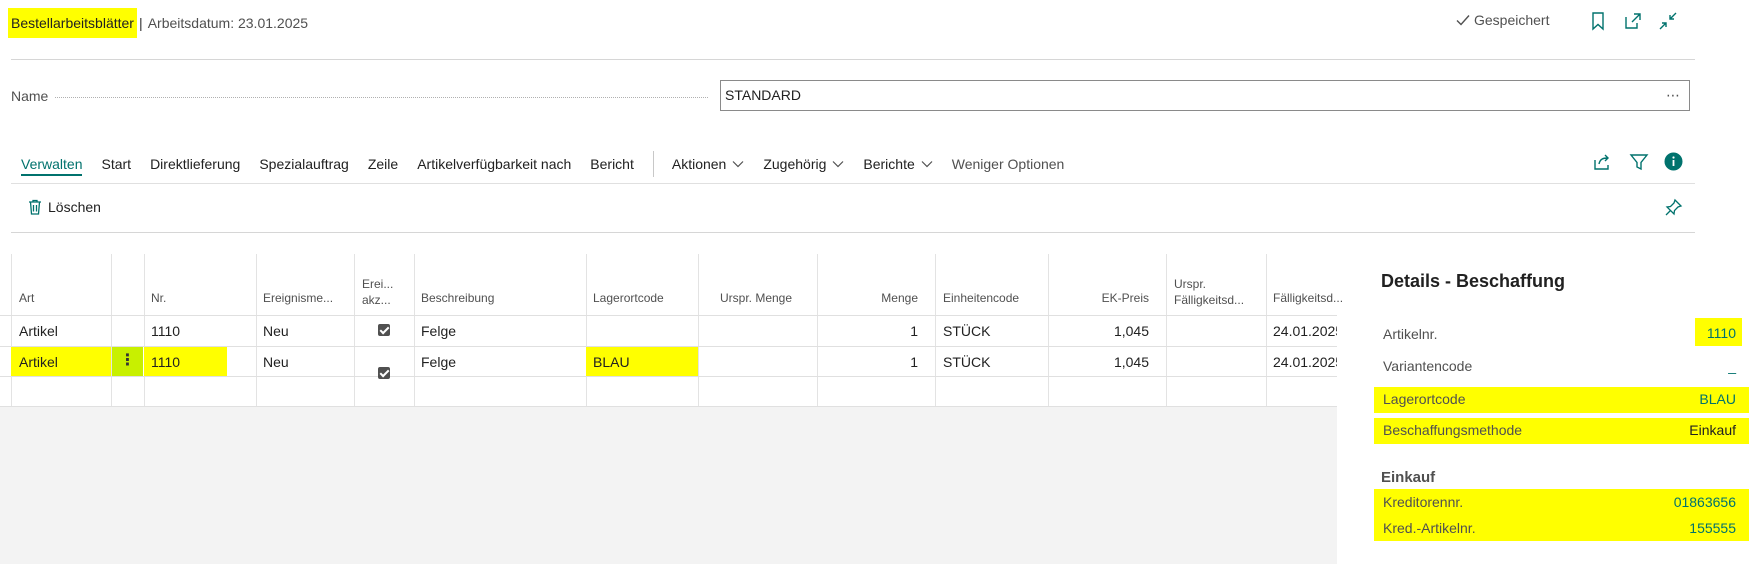 The image size is (1754, 564). I want to click on name-input: STANDARD ⋯, so click(1205, 95).